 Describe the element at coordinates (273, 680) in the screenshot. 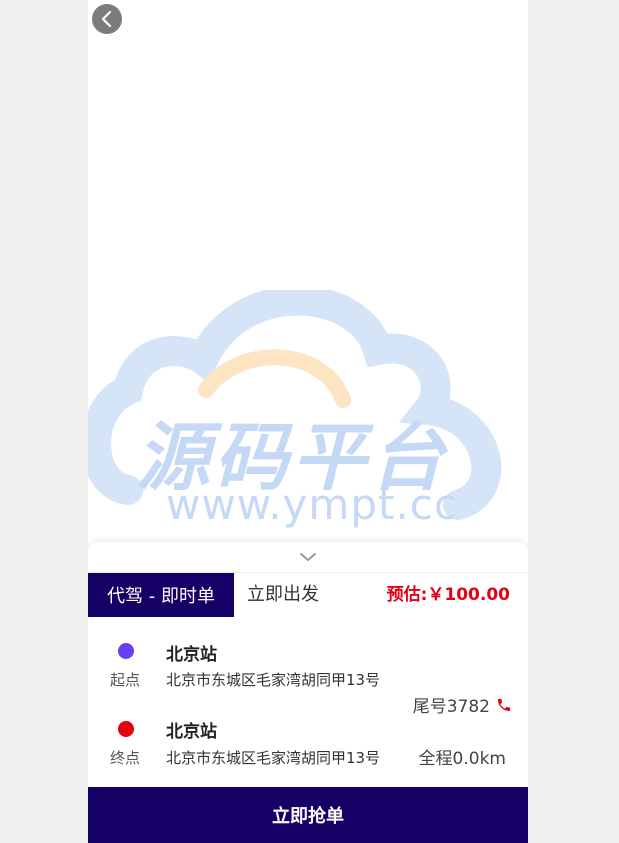

I see `start-address: 北京市东城区毛家湾胡同甲13号` at that location.